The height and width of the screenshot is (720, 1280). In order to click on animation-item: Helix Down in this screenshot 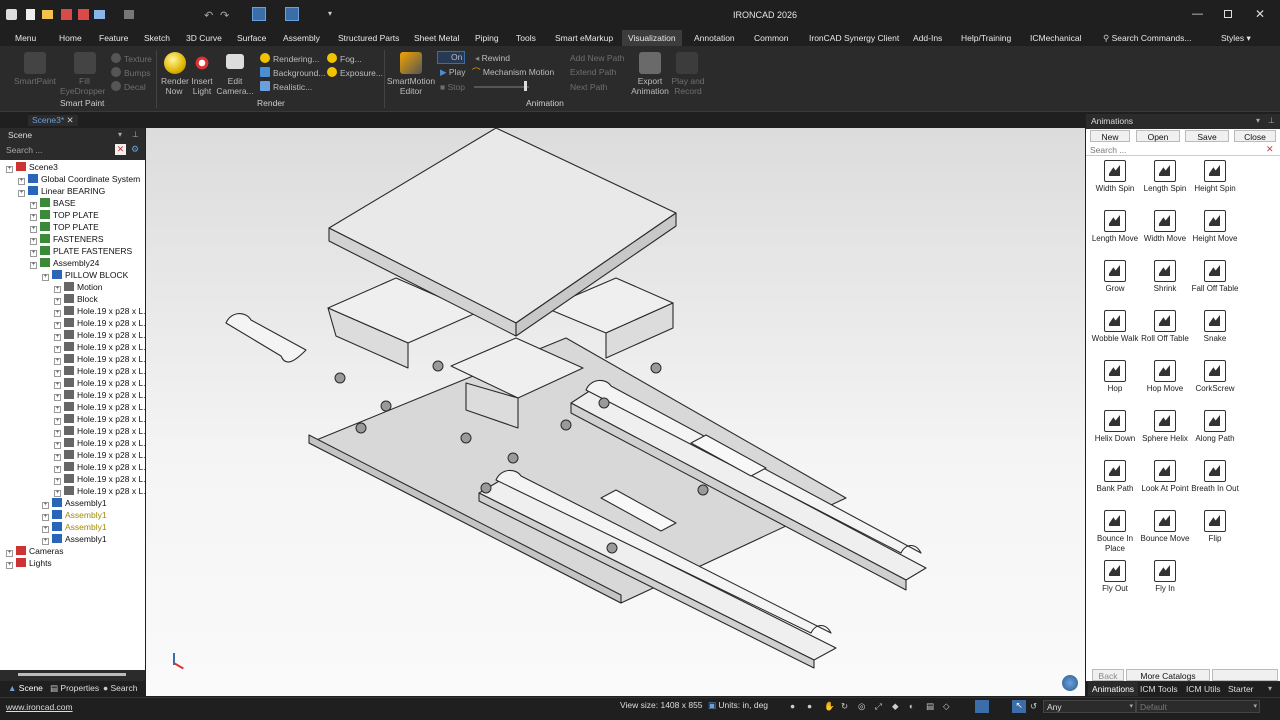, I will do `click(1115, 427)`.